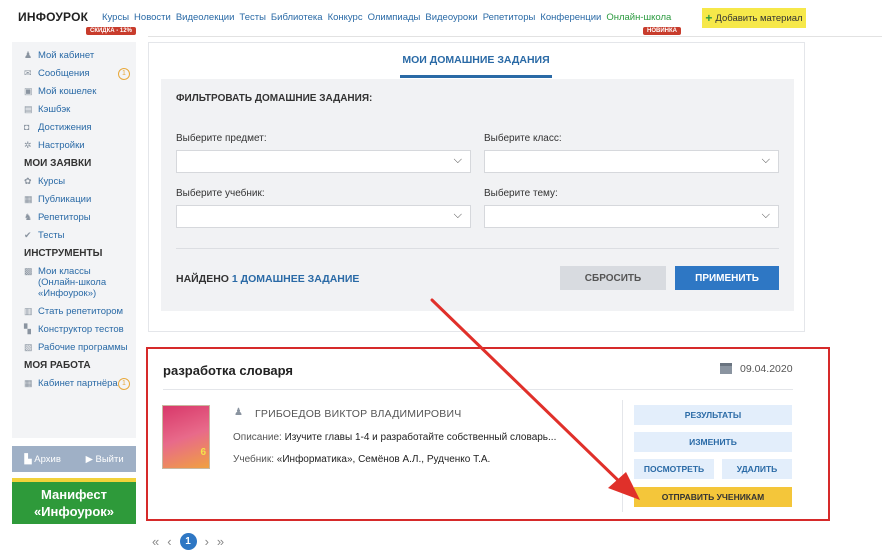  I want to click on sidebar-item-courses: ✿ Курсы, so click(77, 181).